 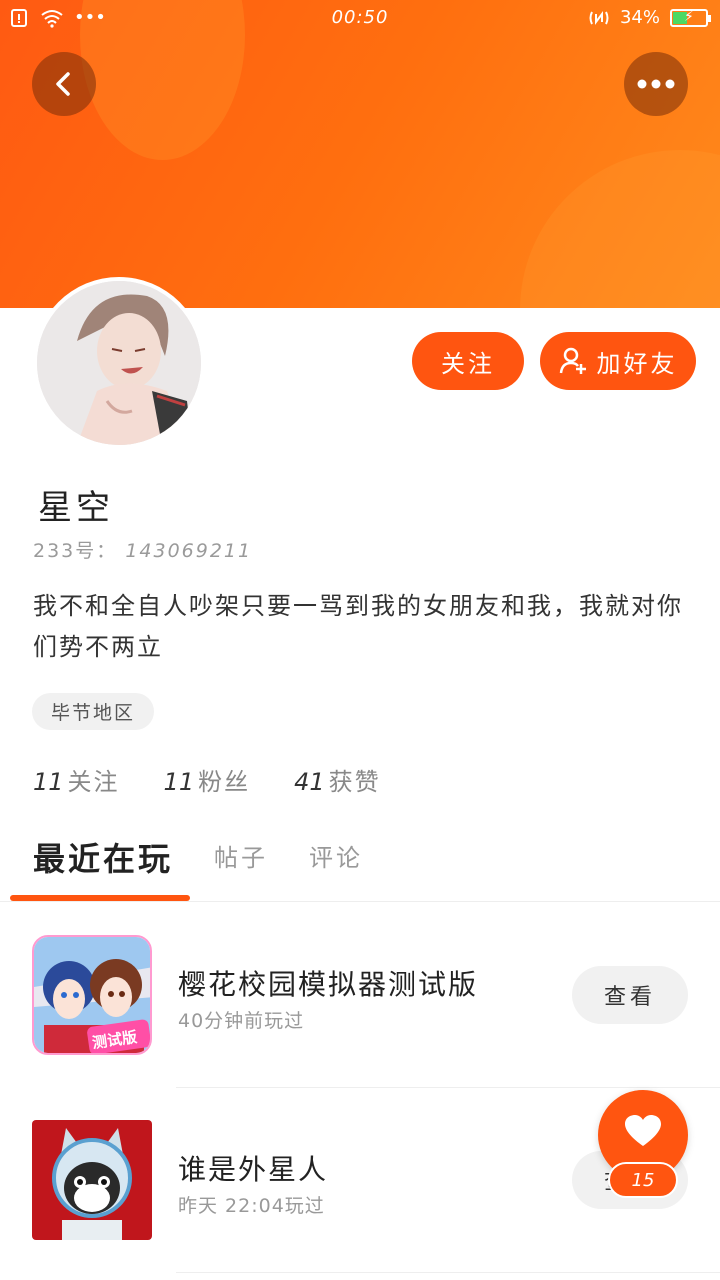 I want to click on follow-button: 关注, so click(x=468, y=361).